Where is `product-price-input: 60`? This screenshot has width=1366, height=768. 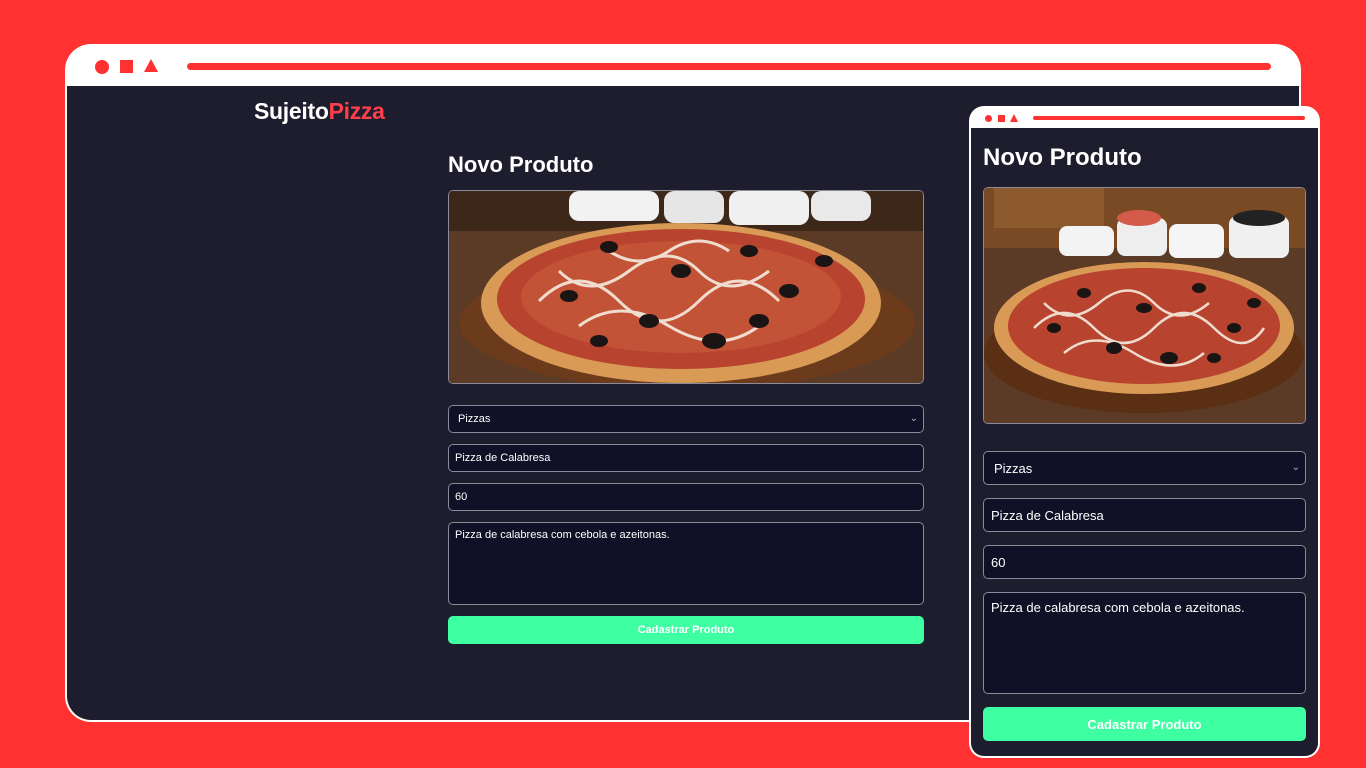
product-price-input: 60 is located at coordinates (686, 497).